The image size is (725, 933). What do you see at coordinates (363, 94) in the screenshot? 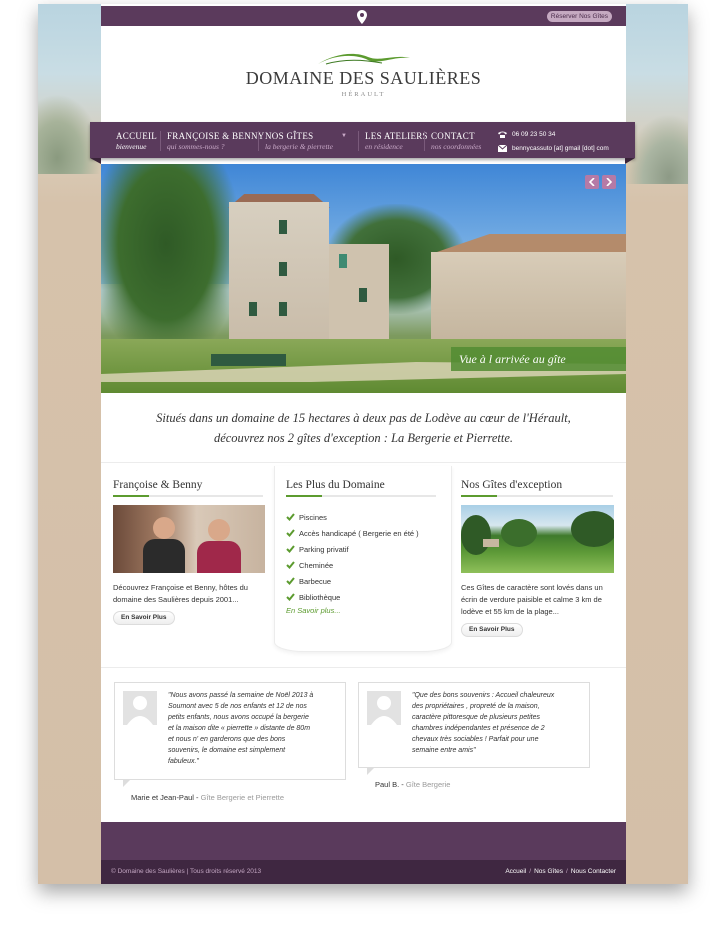
I see `logo-subtitle: HÉRAULT` at bounding box center [363, 94].